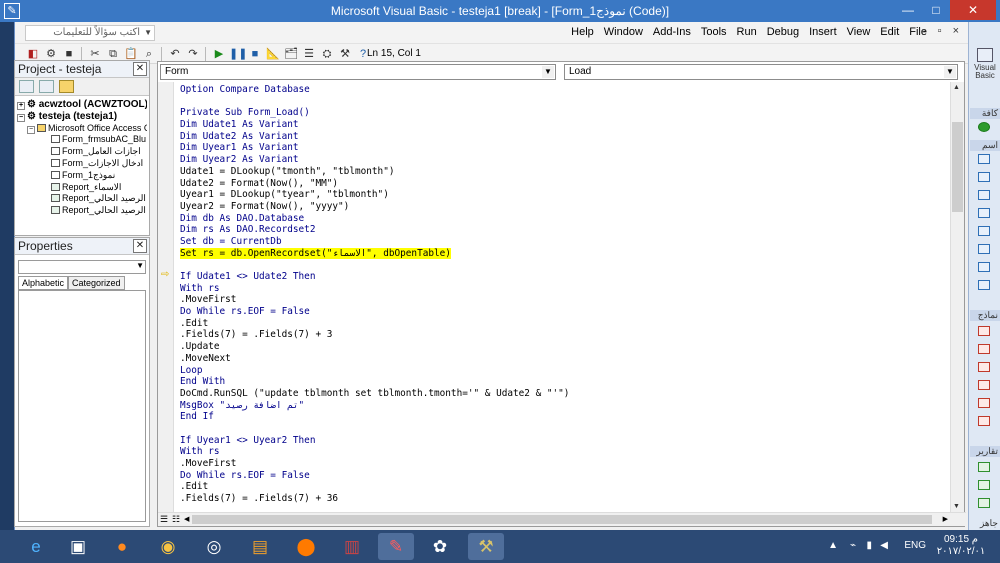  I want to click on paint-icon: ✿, so click(440, 546).